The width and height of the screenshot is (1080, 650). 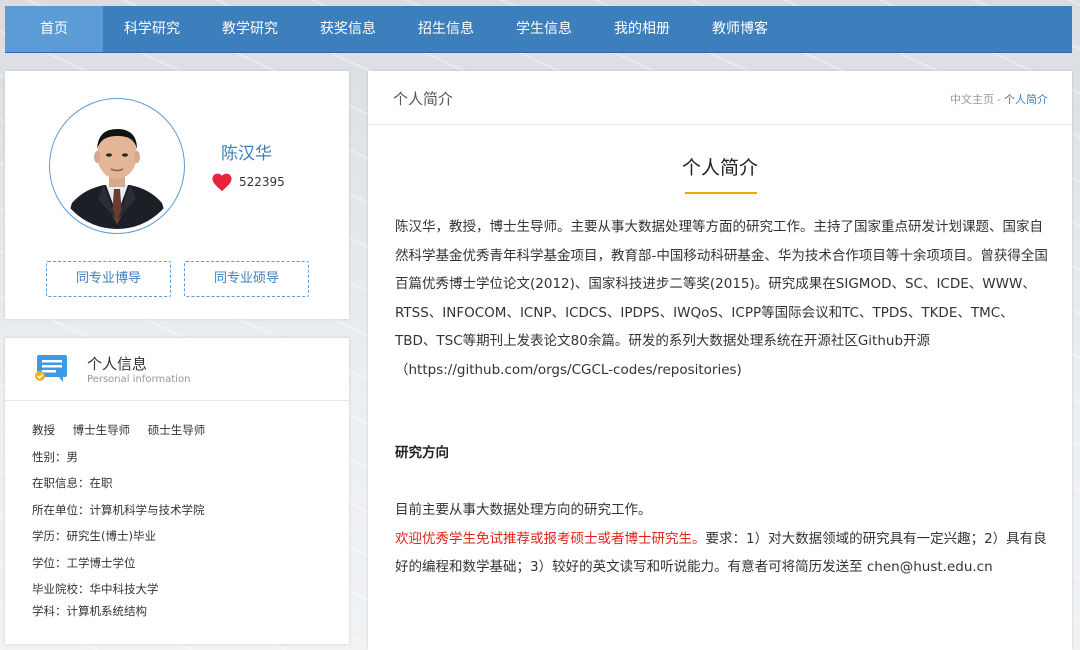 What do you see at coordinates (72, 483) in the screenshot?
I see `info-employment: 在职信息：在职` at bounding box center [72, 483].